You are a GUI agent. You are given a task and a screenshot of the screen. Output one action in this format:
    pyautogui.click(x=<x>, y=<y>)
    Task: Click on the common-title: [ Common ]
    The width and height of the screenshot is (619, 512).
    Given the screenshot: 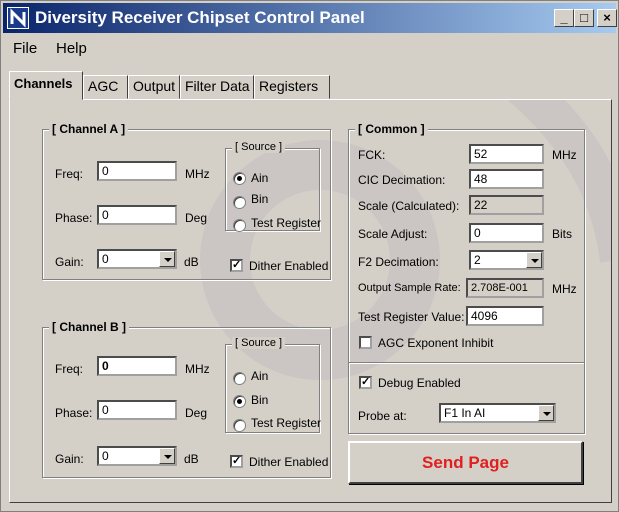 What is the action you would take?
    pyautogui.click(x=391, y=129)
    